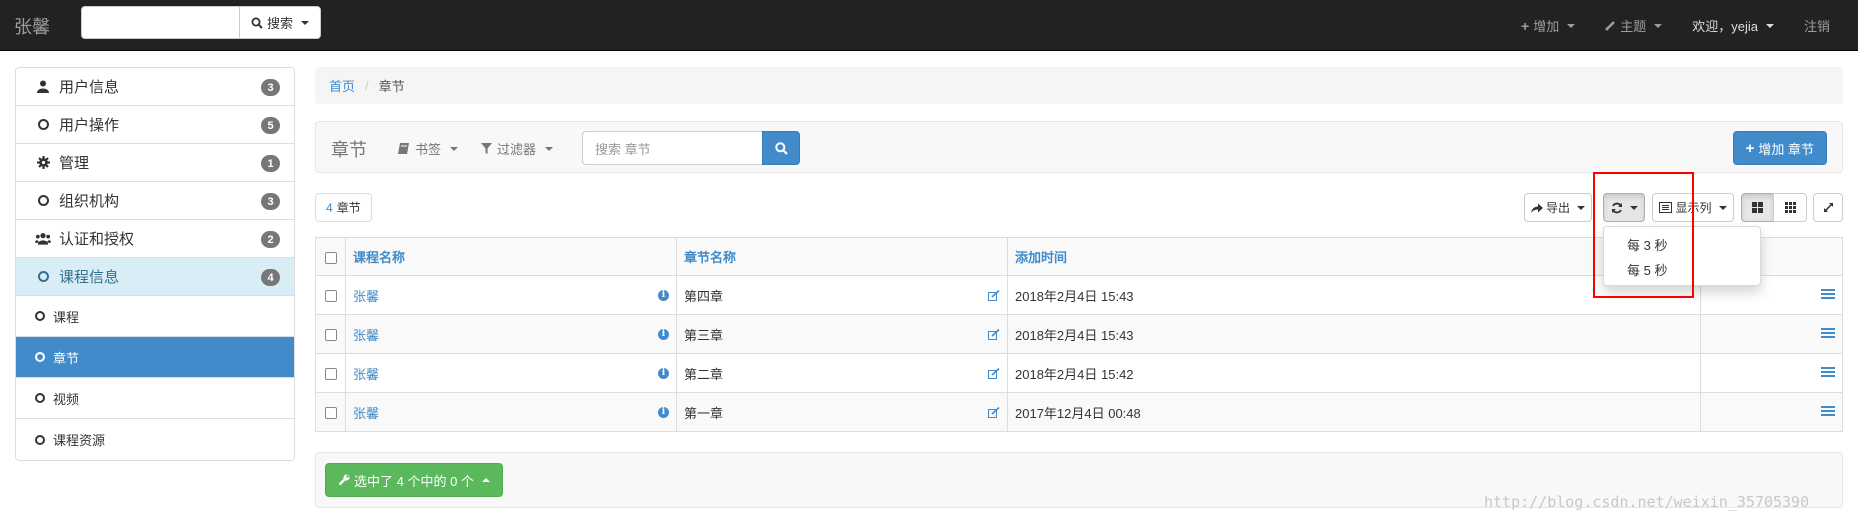 The image size is (1858, 523). I want to click on sidebar-item-label: 用户信息, so click(89, 87).